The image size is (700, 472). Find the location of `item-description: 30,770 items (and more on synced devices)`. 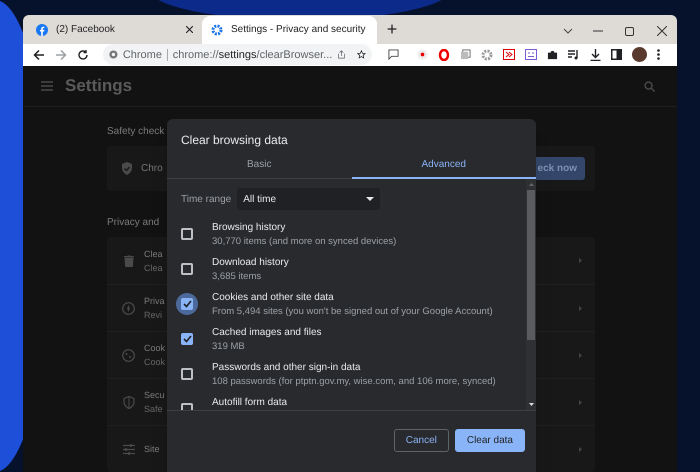

item-description: 30,770 items (and more on synced devices) is located at coordinates (304, 242).